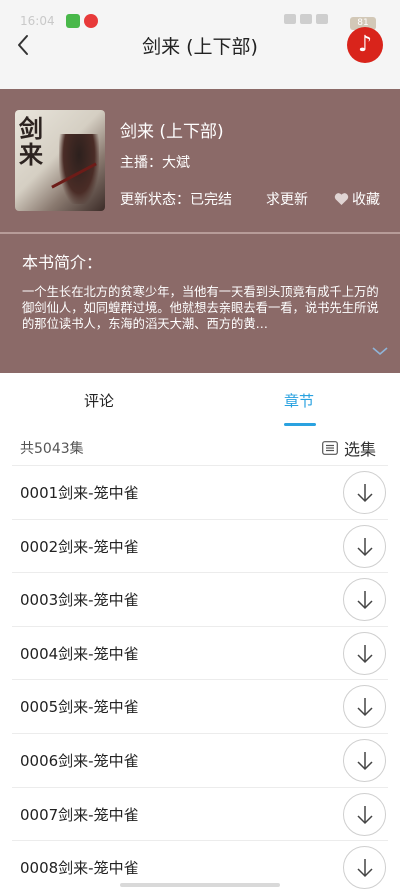  What do you see at coordinates (91, 21) in the screenshot?
I see `music-app-notification-icon` at bounding box center [91, 21].